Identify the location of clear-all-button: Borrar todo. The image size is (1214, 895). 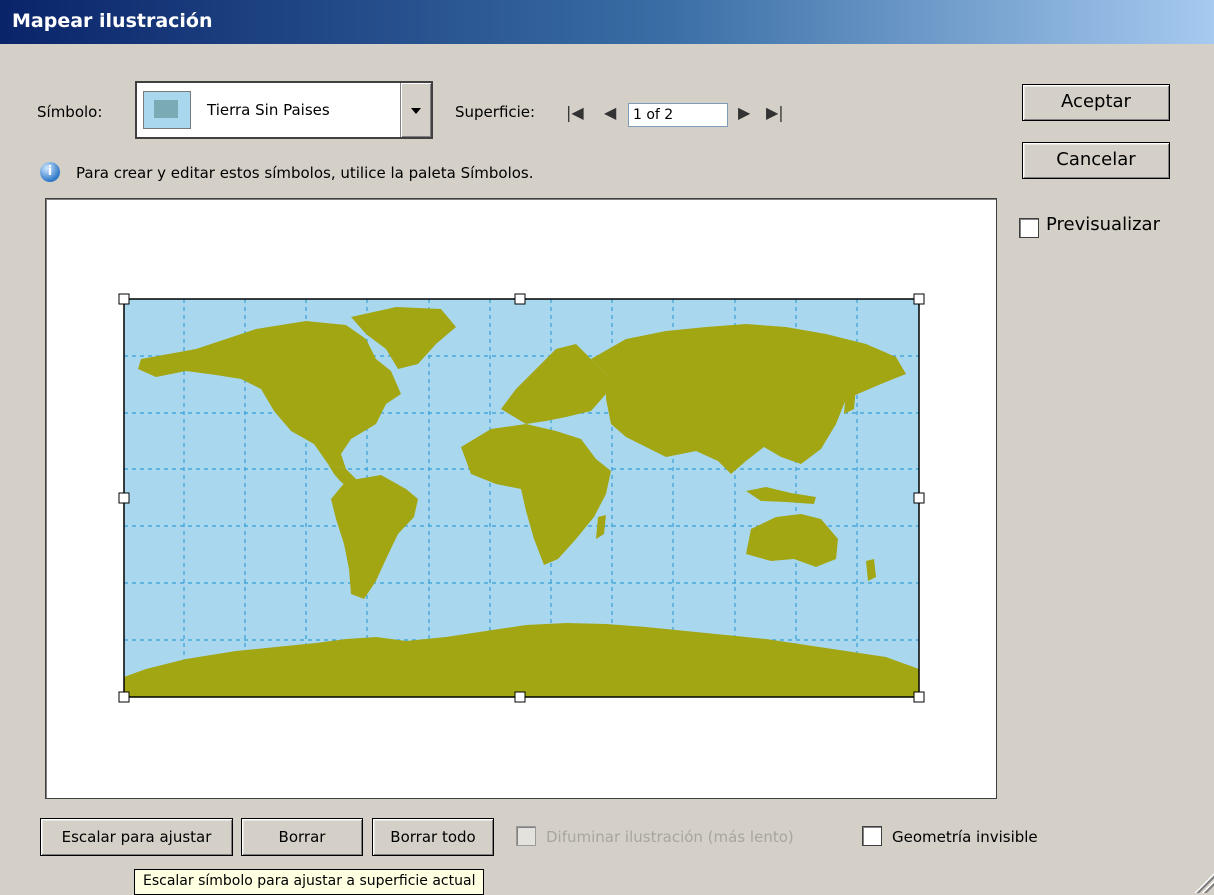
(433, 837).